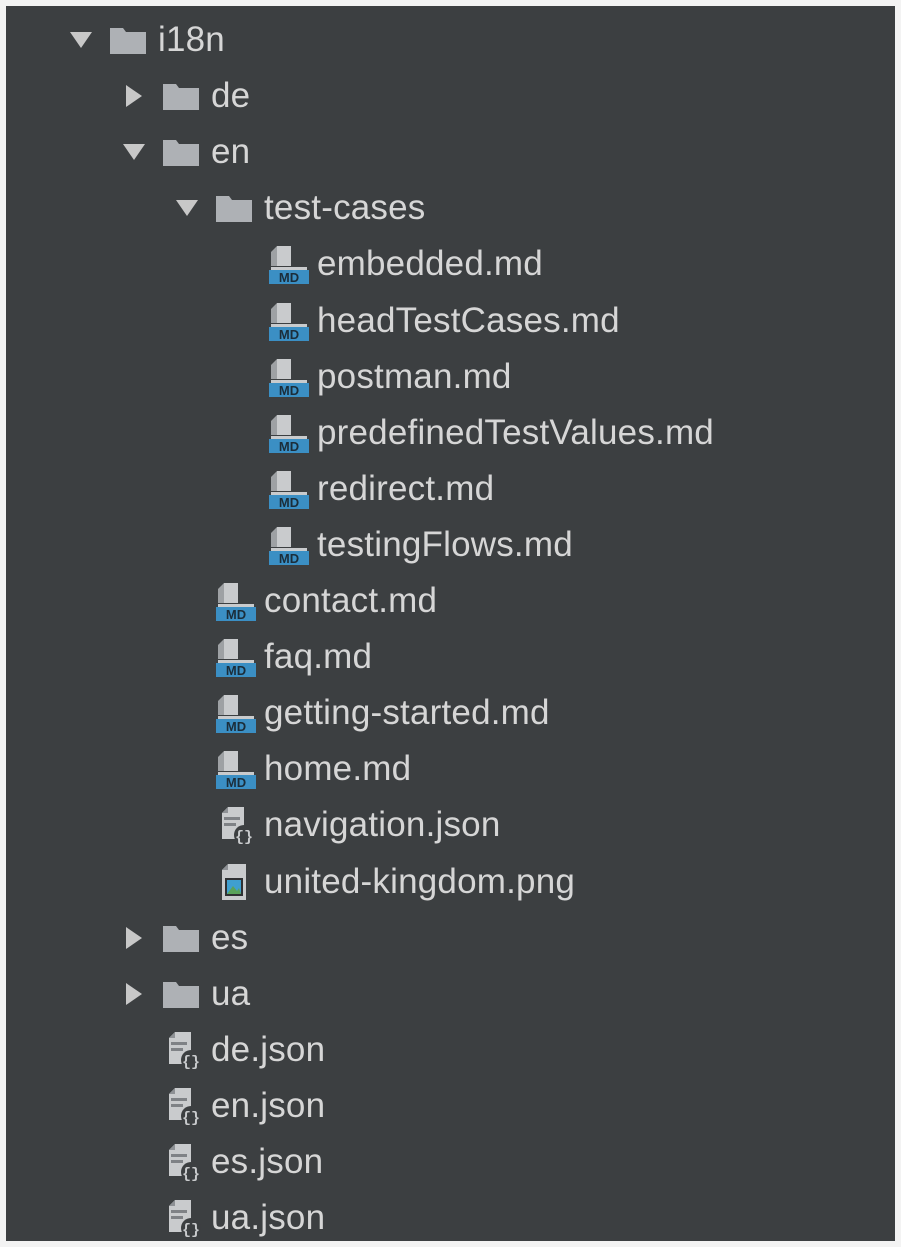 The height and width of the screenshot is (1247, 901). What do you see at coordinates (268, 1218) in the screenshot?
I see `tree-item-label: ua.json` at bounding box center [268, 1218].